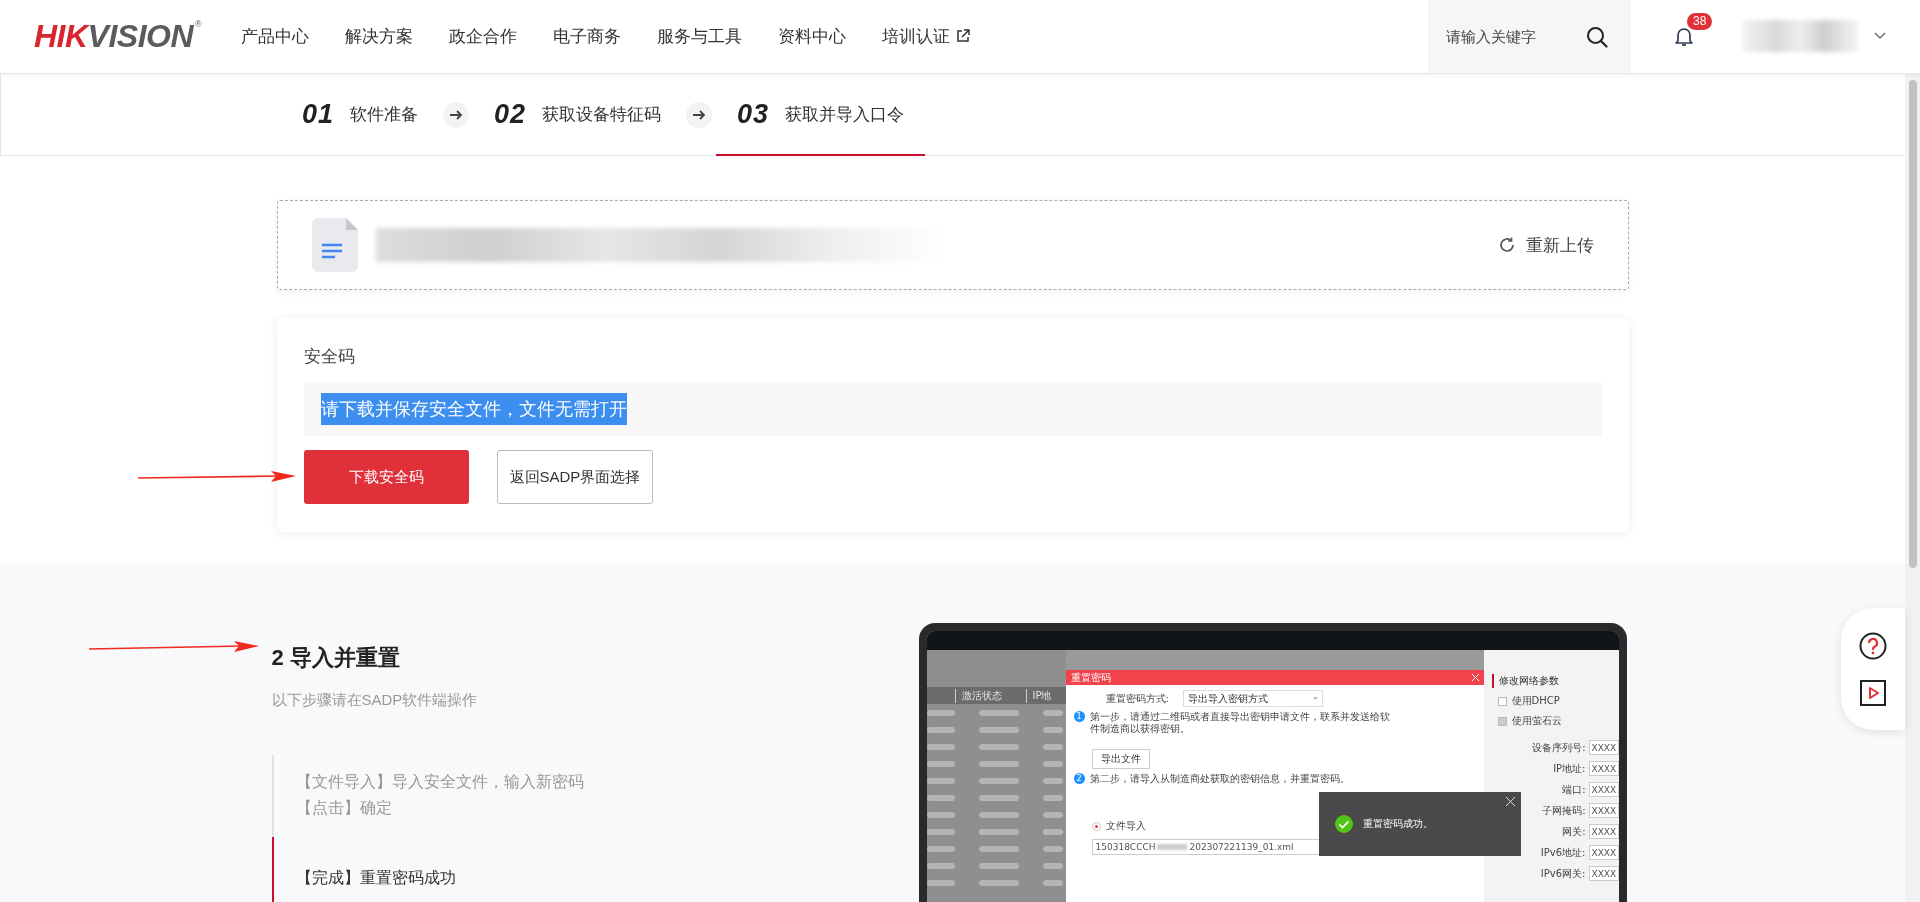  I want to click on download-button: 下载安全码, so click(386, 477).